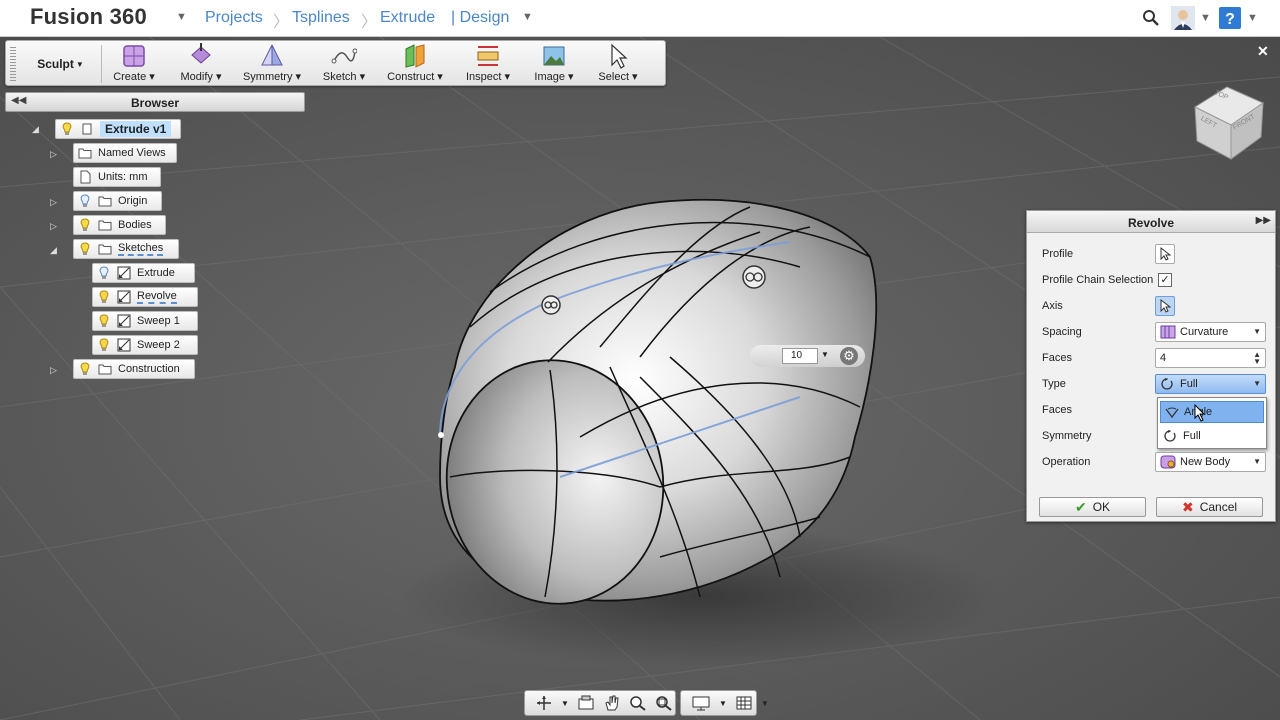 The image size is (1280, 720). Describe the element at coordinates (554, 64) in the screenshot. I see `image-menu-button: Image ▾` at that location.